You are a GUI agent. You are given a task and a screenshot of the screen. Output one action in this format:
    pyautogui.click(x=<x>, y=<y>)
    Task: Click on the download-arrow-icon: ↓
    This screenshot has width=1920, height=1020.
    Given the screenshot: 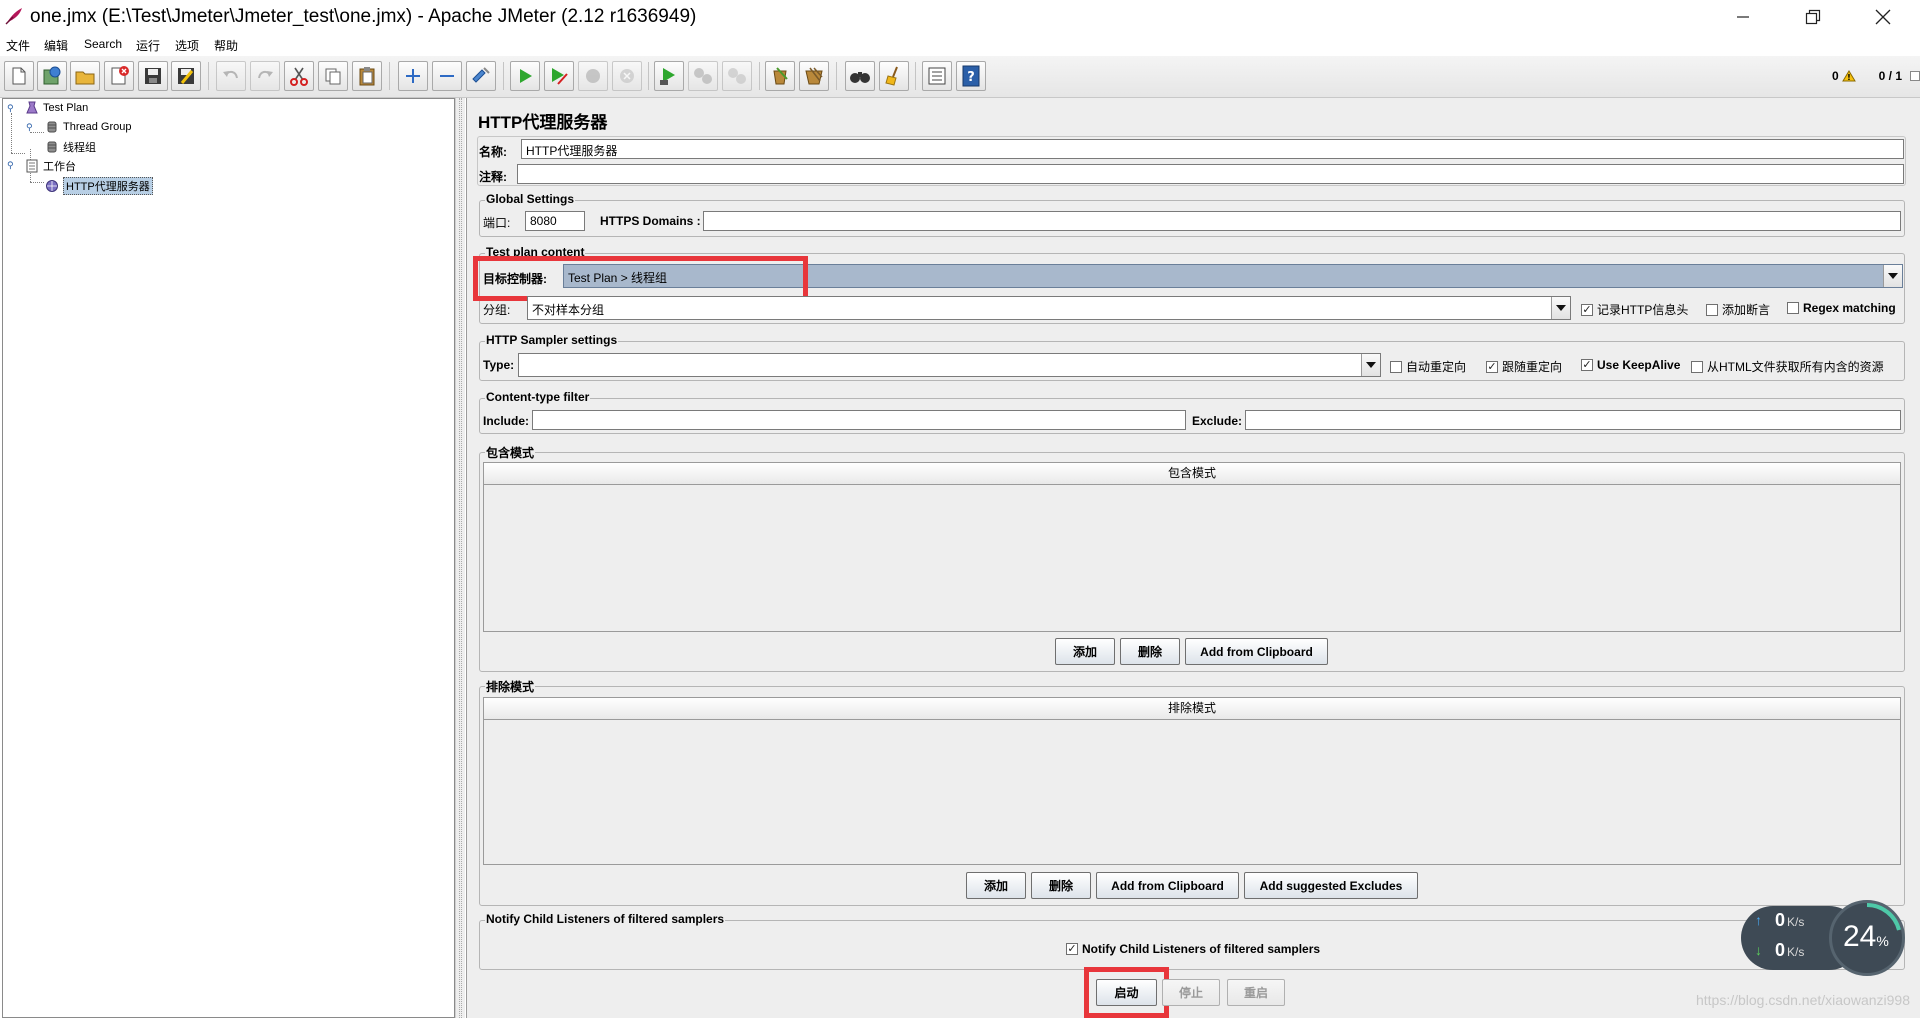 What is the action you would take?
    pyautogui.click(x=1758, y=950)
    